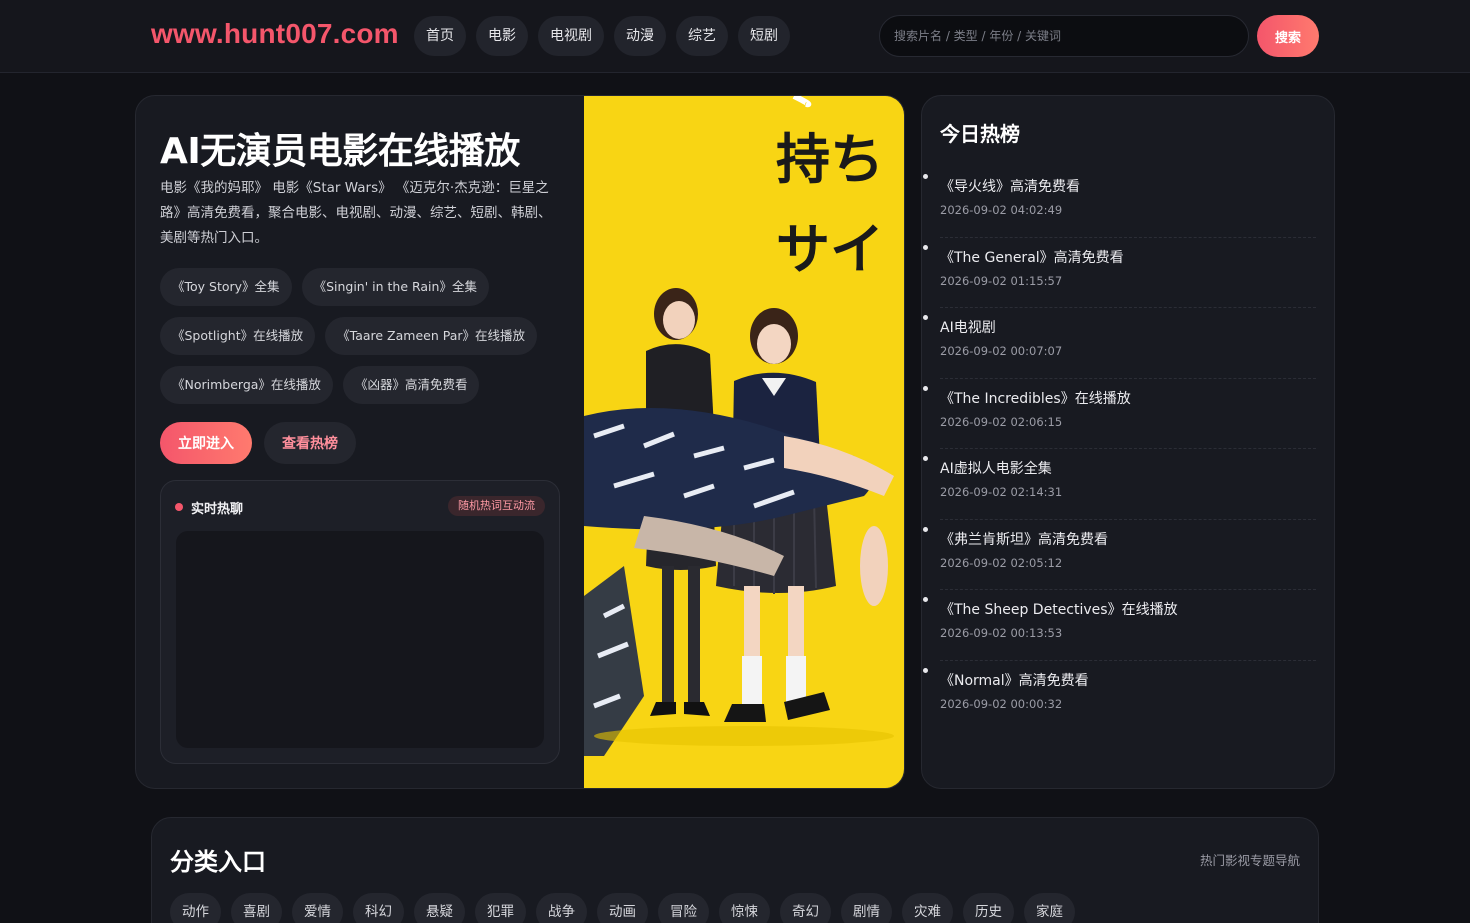 This screenshot has width=1470, height=923. Describe the element at coordinates (1001, 703) in the screenshot. I see `hot-item-time: 2026-09-02 00:00:32` at that location.